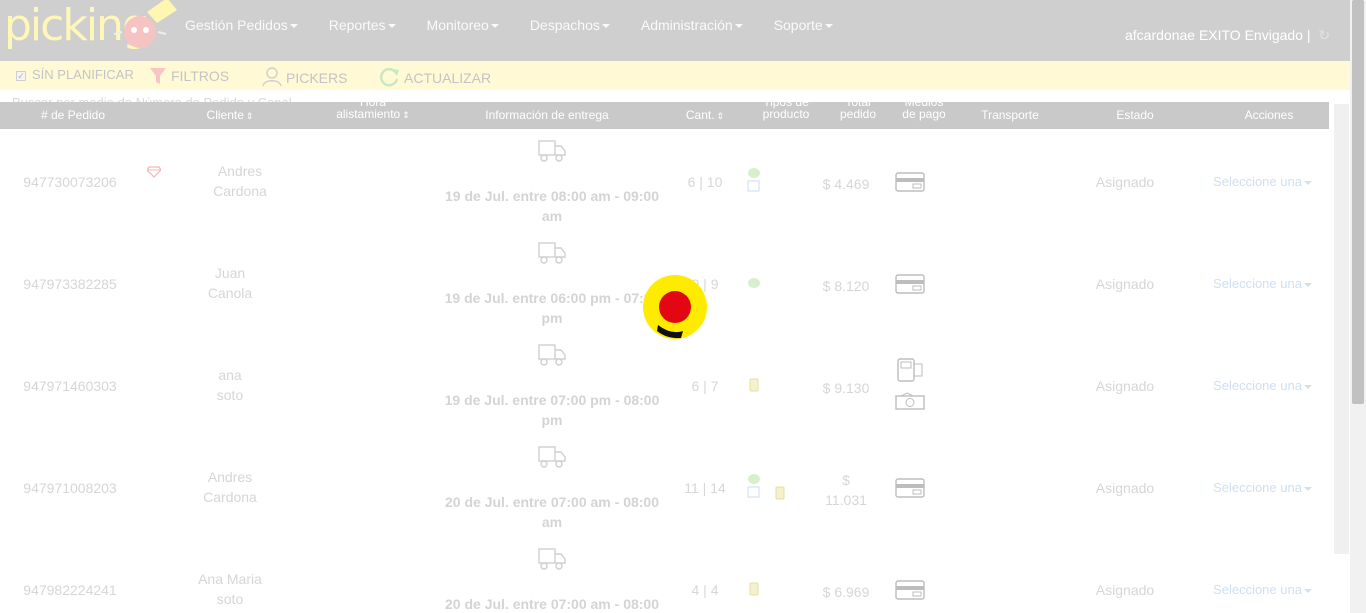 The image size is (1366, 613). I want to click on header-order: # de Pedido, so click(73, 115).